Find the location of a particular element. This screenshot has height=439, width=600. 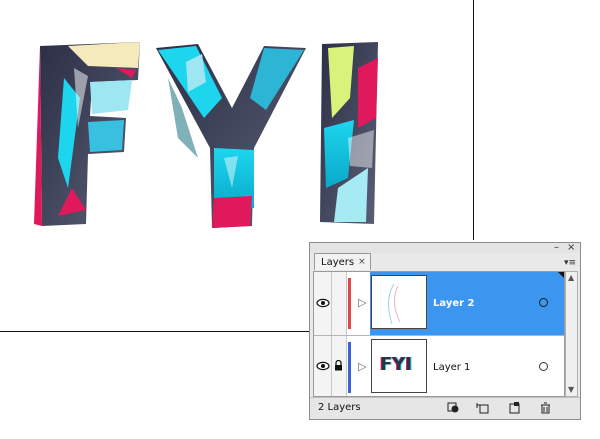

tab-layers: Layers × is located at coordinates (342, 261).